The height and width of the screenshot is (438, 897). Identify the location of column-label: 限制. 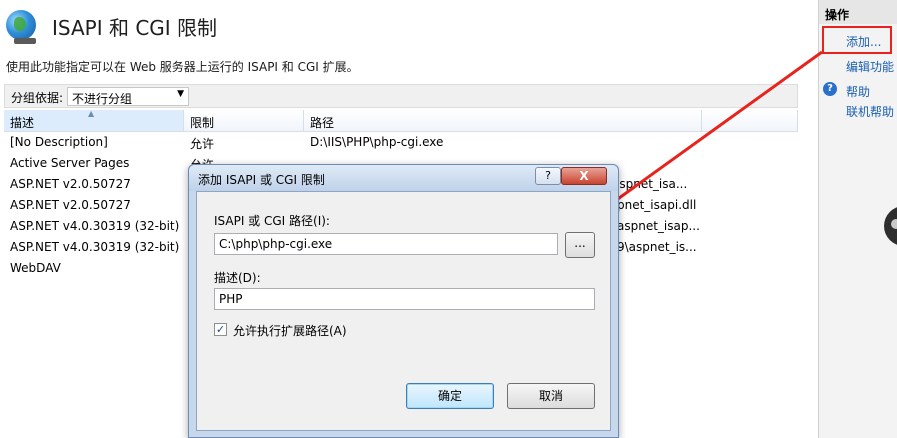
(202, 123).